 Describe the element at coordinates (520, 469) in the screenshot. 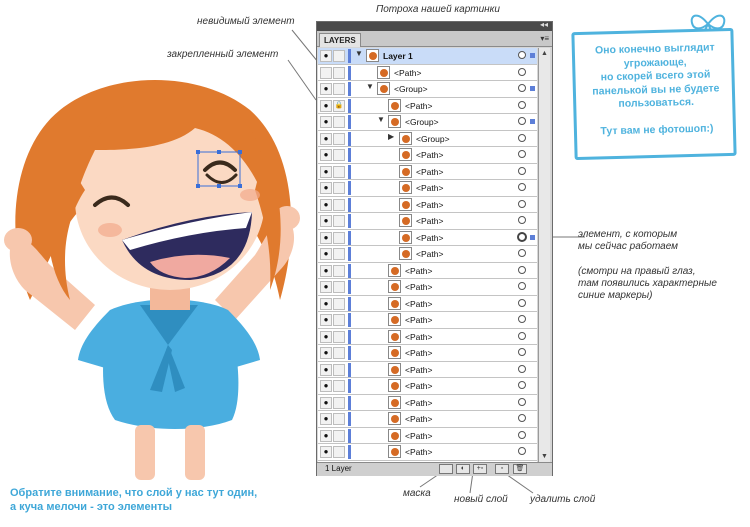

I see `delete-layer-button: 🗑` at that location.